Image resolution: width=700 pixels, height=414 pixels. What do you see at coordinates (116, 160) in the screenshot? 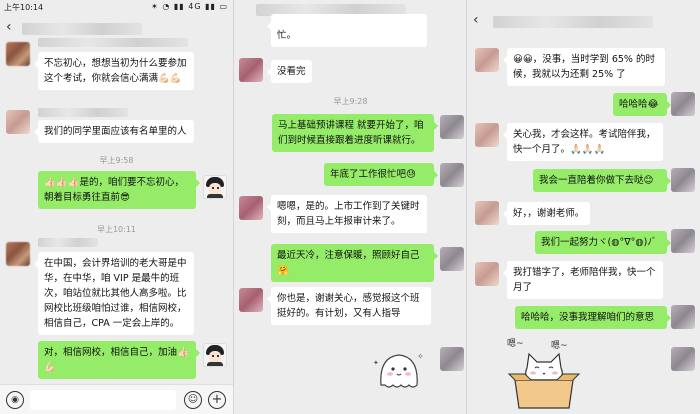
I see `message-timestamp: 早上9:58` at bounding box center [116, 160].